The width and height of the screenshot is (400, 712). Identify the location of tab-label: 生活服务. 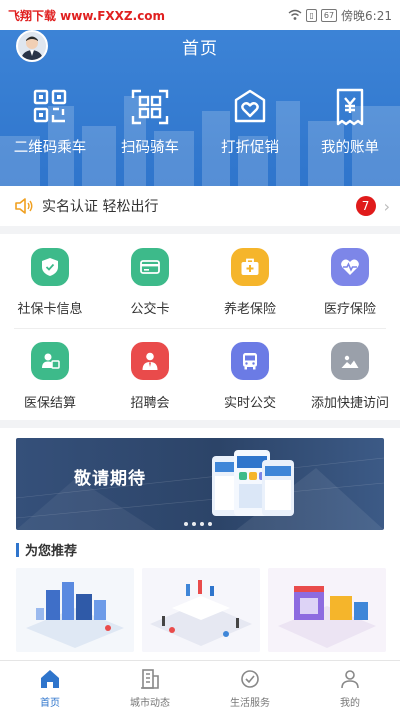
(250, 703).